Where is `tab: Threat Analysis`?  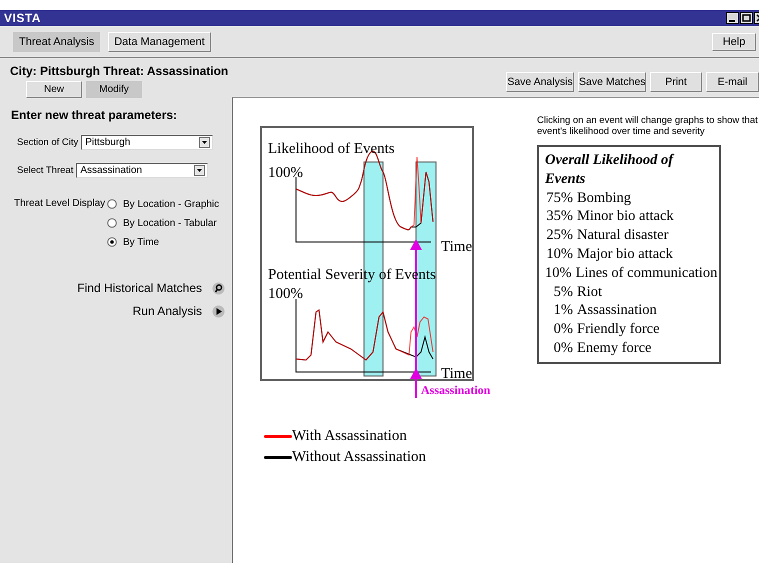
tab: Threat Analysis is located at coordinates (56, 42).